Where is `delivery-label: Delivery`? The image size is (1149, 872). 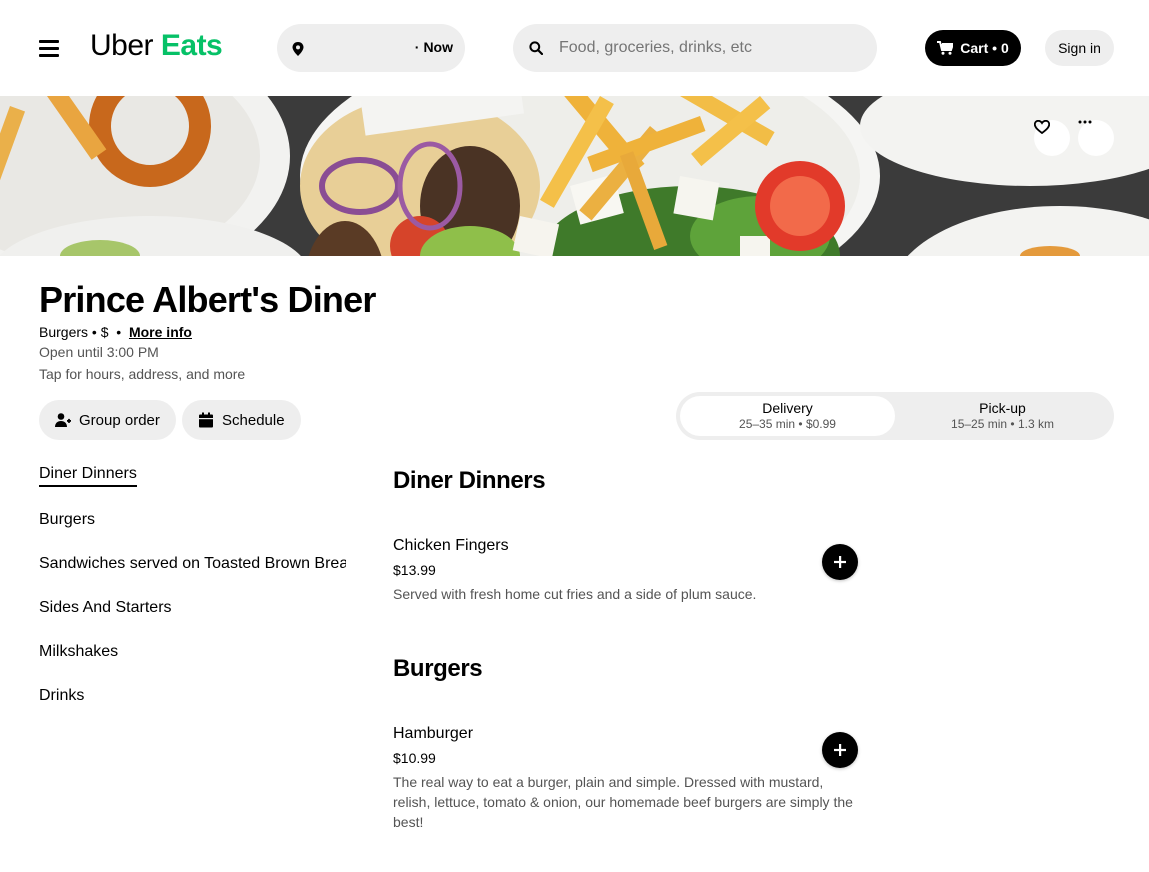 delivery-label: Delivery is located at coordinates (787, 408).